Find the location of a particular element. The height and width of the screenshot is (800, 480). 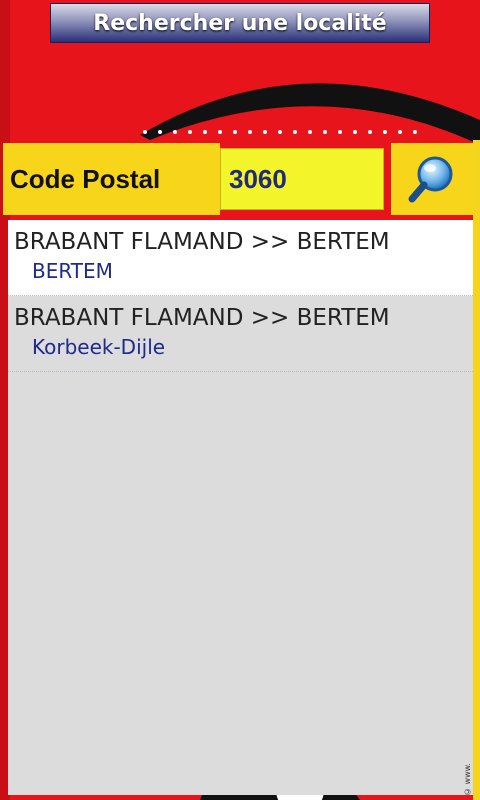

window-title: Rechercher une localité is located at coordinates (240, 23).